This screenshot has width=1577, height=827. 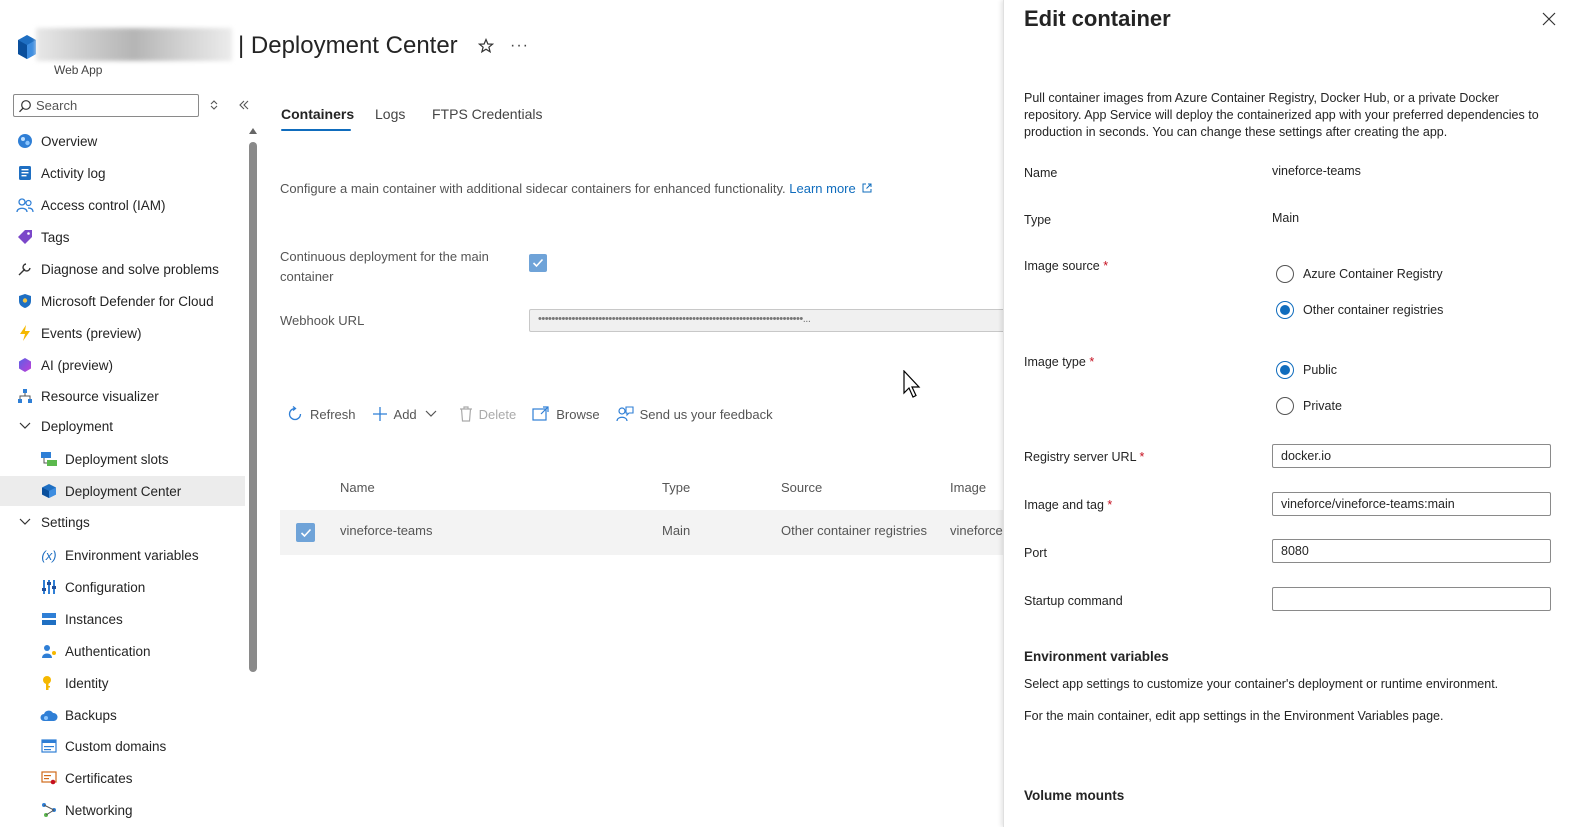 I want to click on sidebar-item-events: Events (preview), so click(x=122, y=333).